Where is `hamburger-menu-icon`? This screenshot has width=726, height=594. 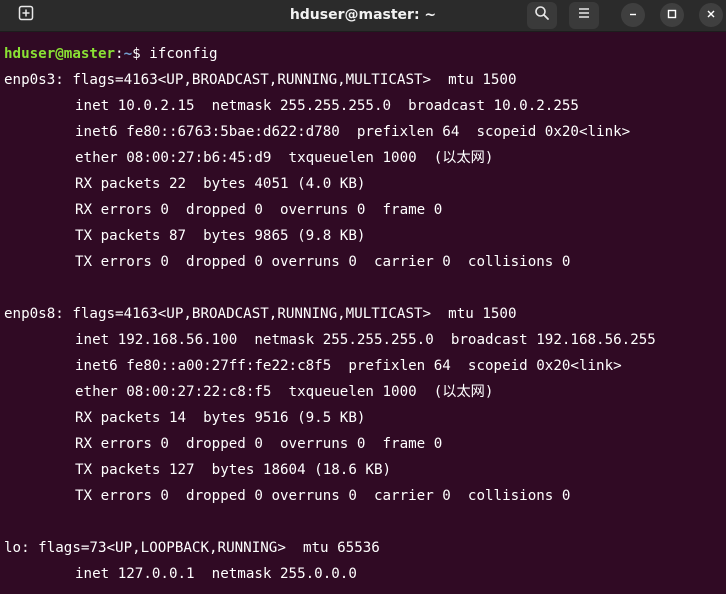
hamburger-menu-icon is located at coordinates (584, 15).